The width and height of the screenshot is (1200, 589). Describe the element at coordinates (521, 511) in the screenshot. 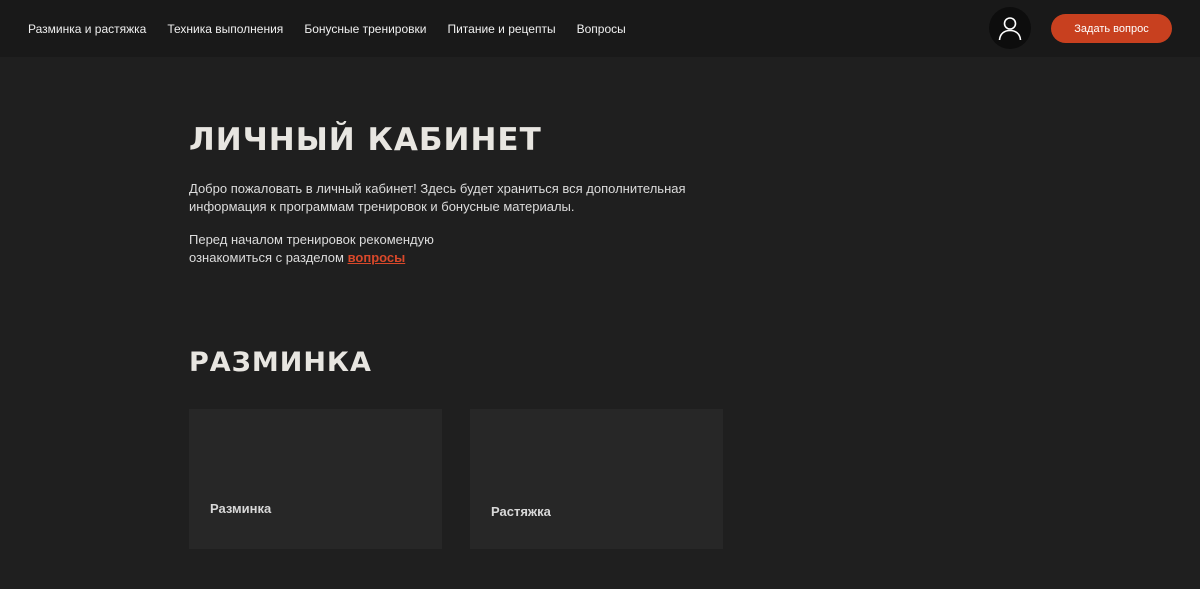

I see `card-stretch-label: Растяжка` at that location.